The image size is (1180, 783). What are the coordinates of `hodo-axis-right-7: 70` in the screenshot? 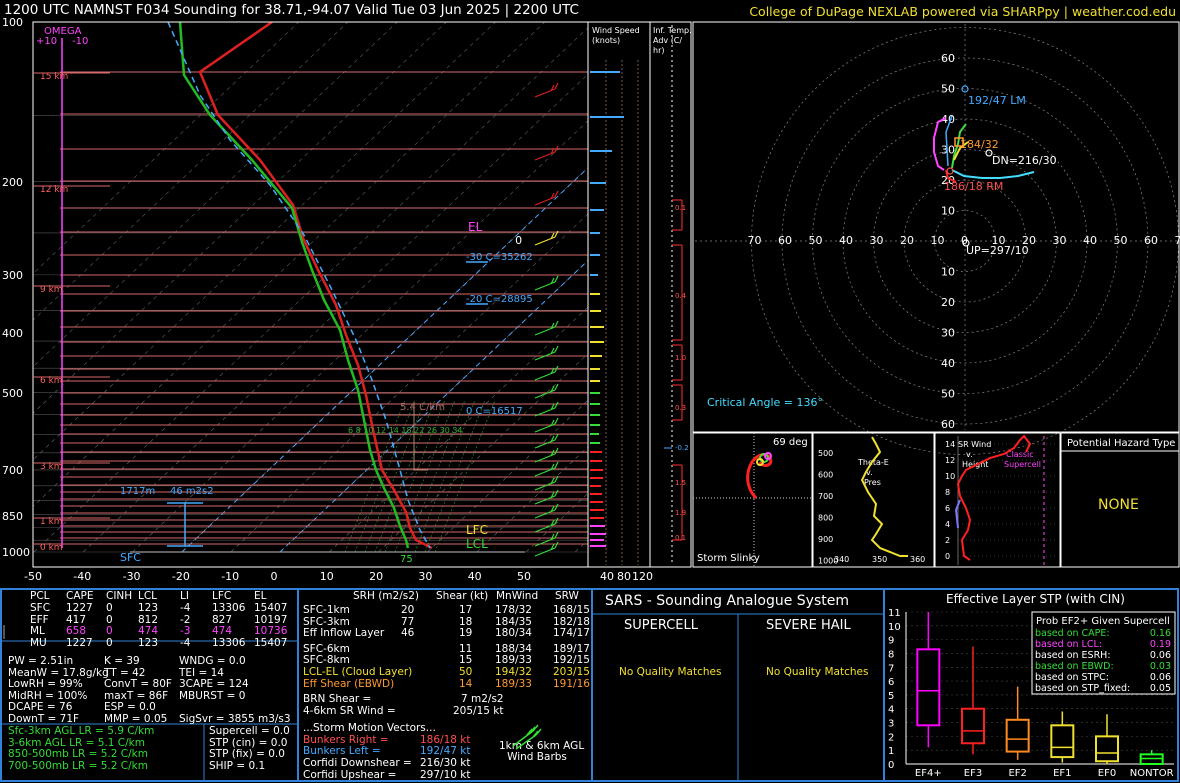 It's located at (1177, 240).